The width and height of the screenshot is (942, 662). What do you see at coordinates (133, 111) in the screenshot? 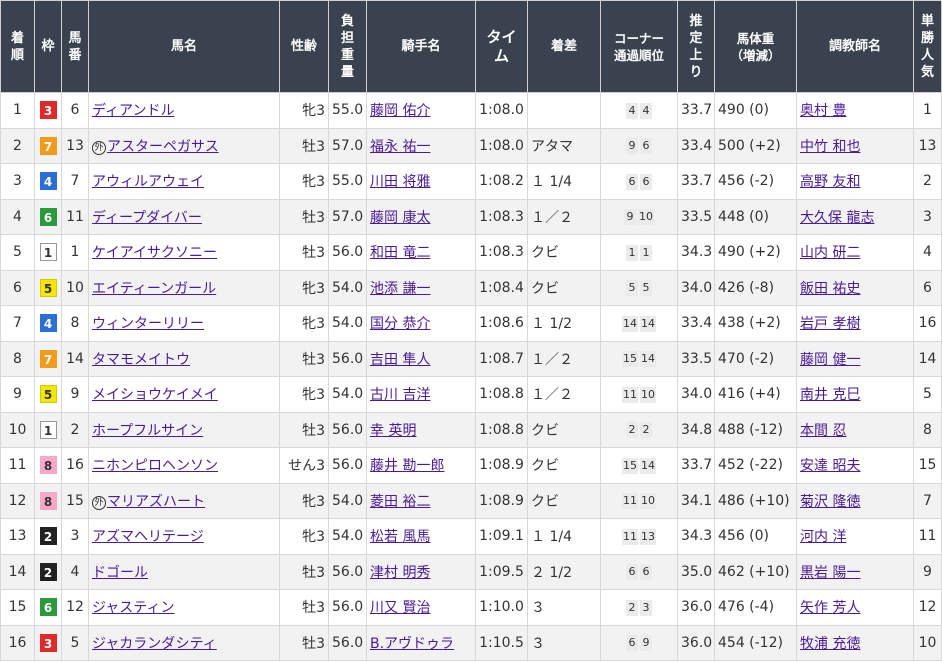
I see `horse-name-link: ディアンドル` at bounding box center [133, 111].